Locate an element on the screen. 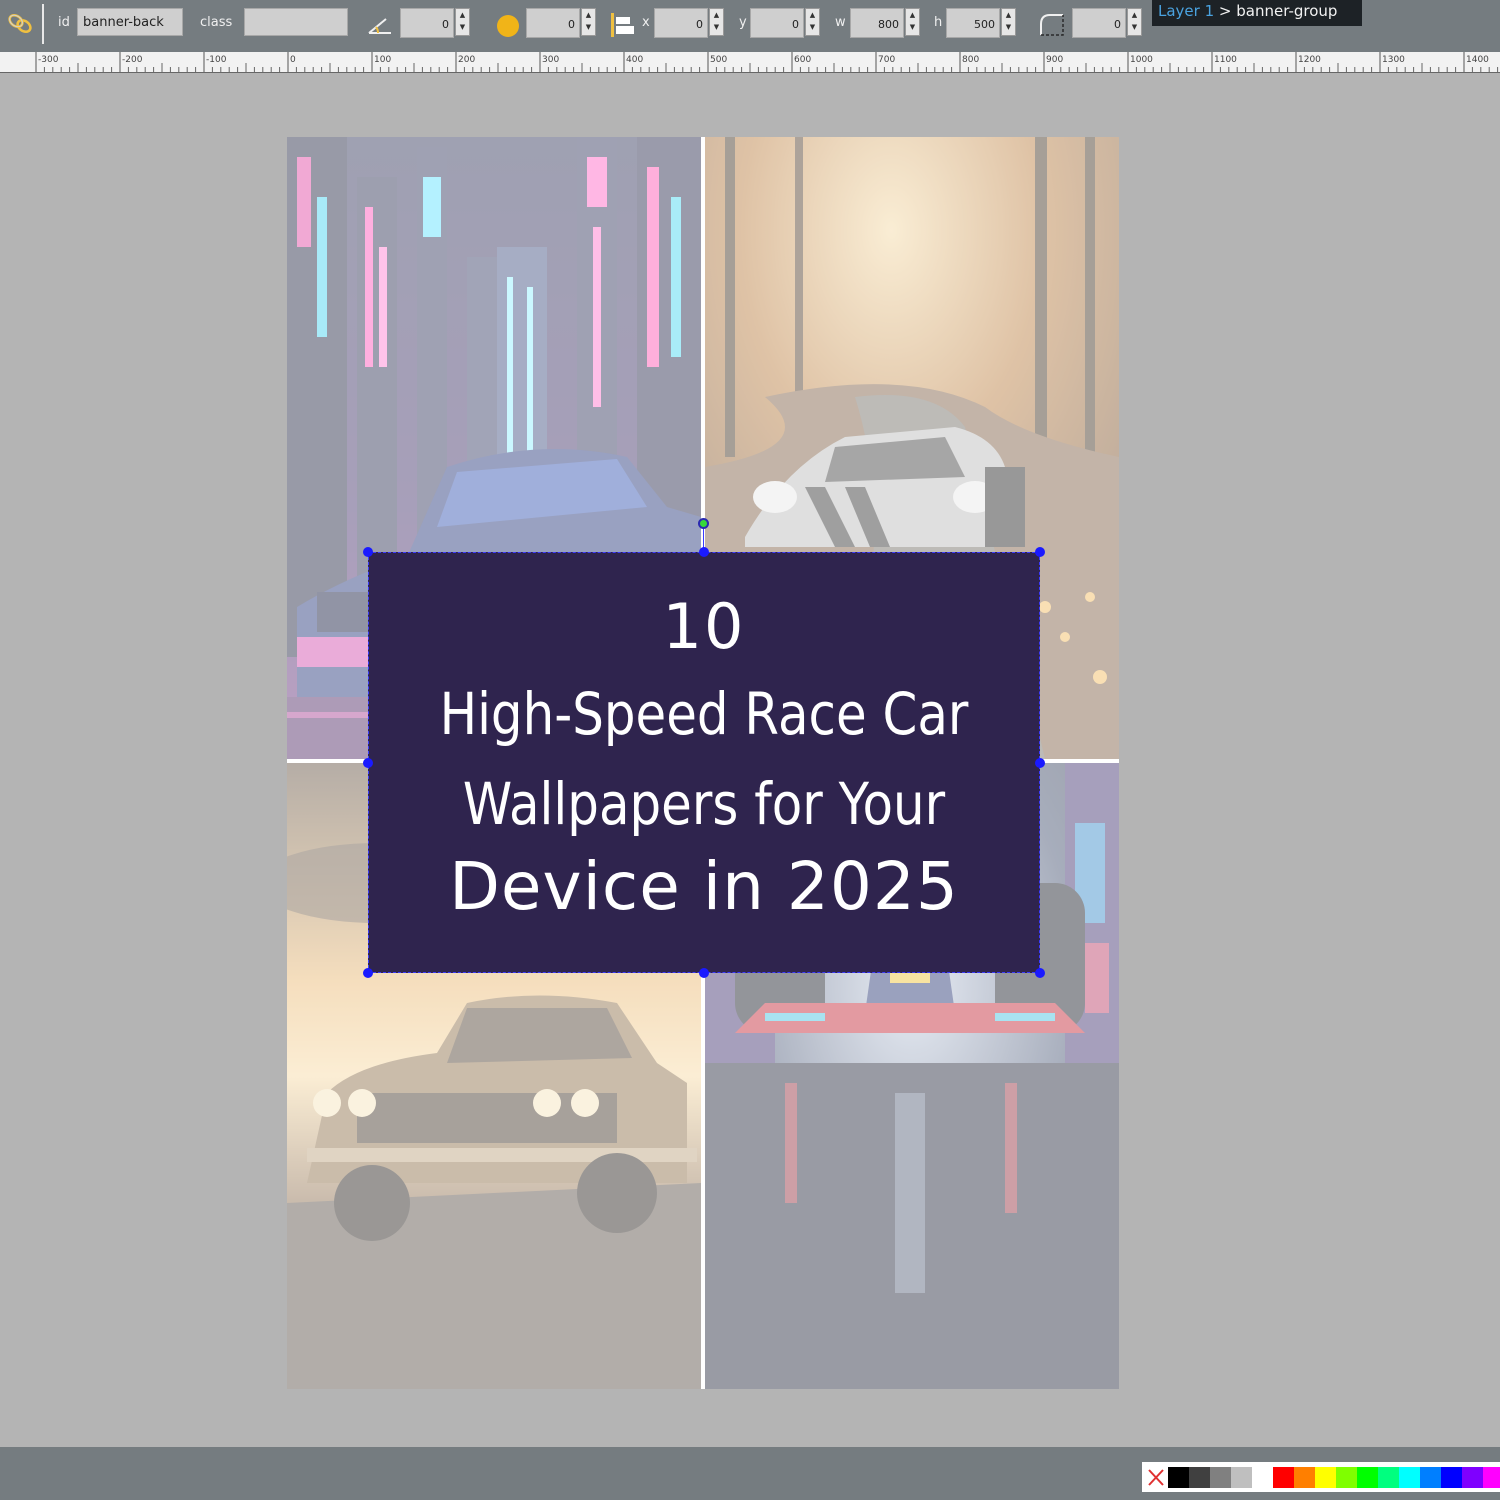  ruler-label: 500 is located at coordinates (718, 60).